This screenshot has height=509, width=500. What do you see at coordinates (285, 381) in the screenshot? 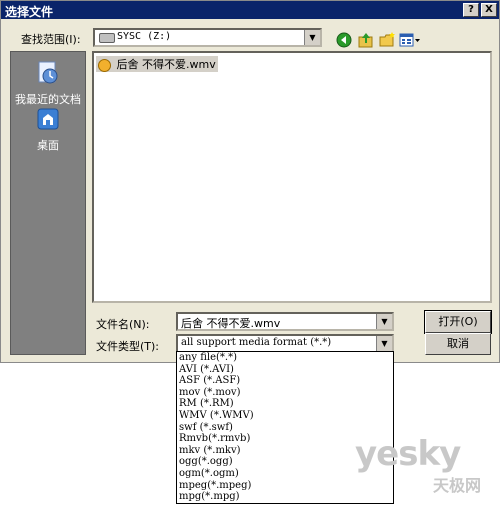
I see `file-type-option: ASF (*.ASF)` at bounding box center [285, 381].